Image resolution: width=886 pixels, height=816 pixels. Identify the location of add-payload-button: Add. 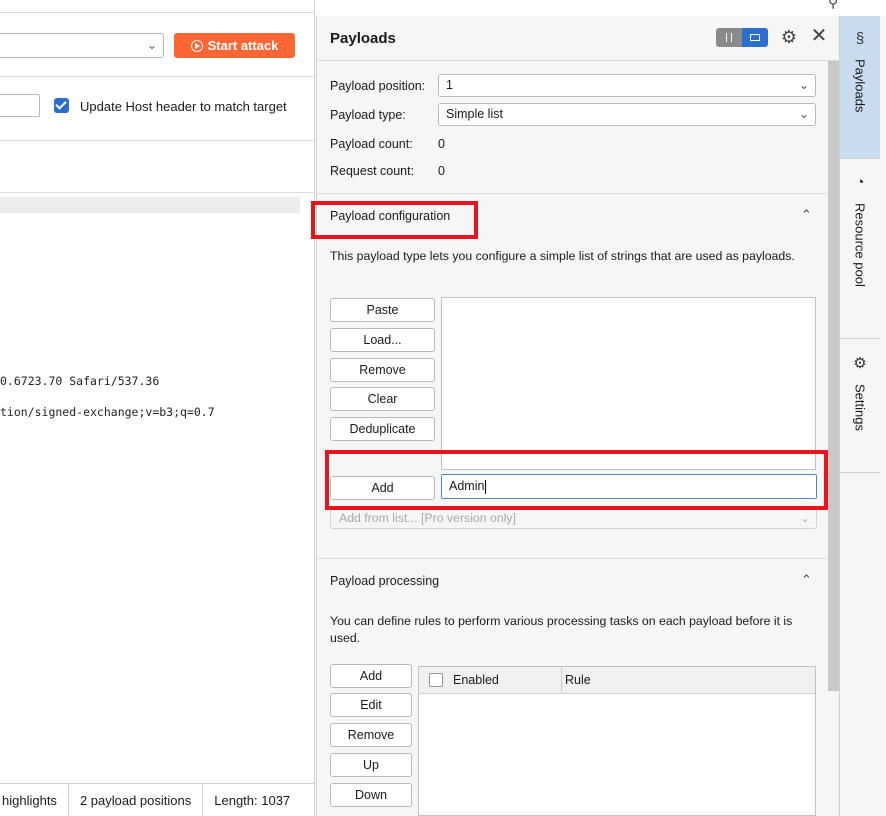
(382, 488).